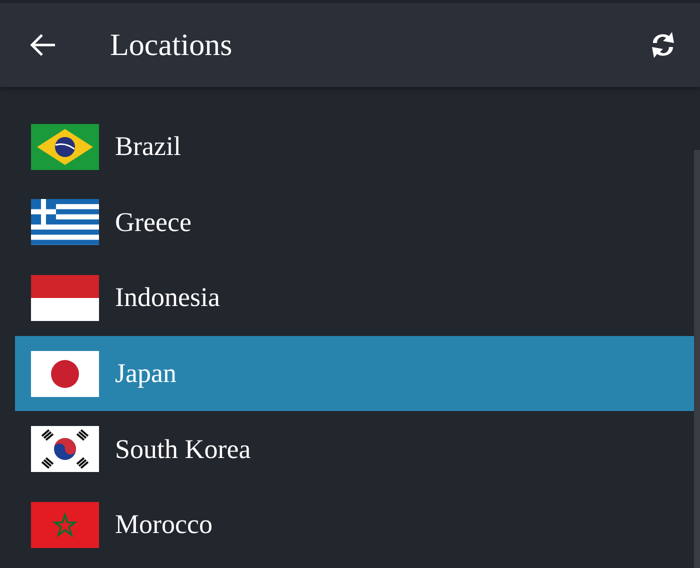  Describe the element at coordinates (697, 359) in the screenshot. I see `scrollbar` at that location.